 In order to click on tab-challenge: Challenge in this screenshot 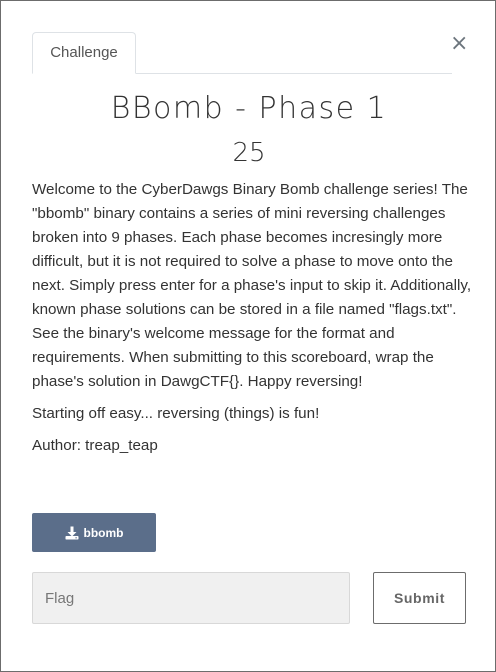, I will do `click(84, 53)`.